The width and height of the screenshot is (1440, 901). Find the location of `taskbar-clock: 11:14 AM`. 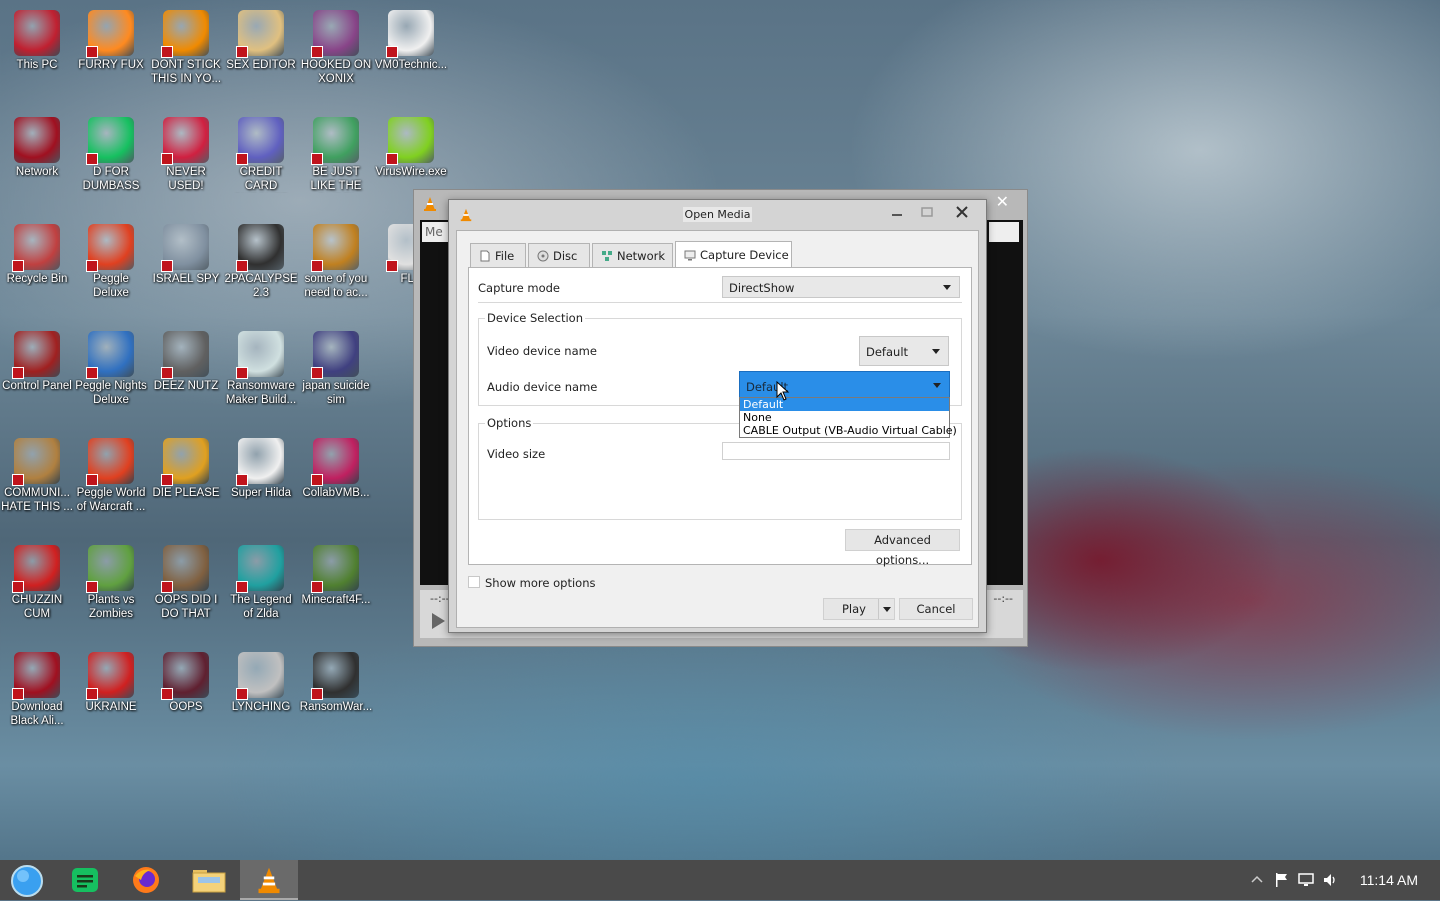

taskbar-clock: 11:14 AM is located at coordinates (1389, 880).